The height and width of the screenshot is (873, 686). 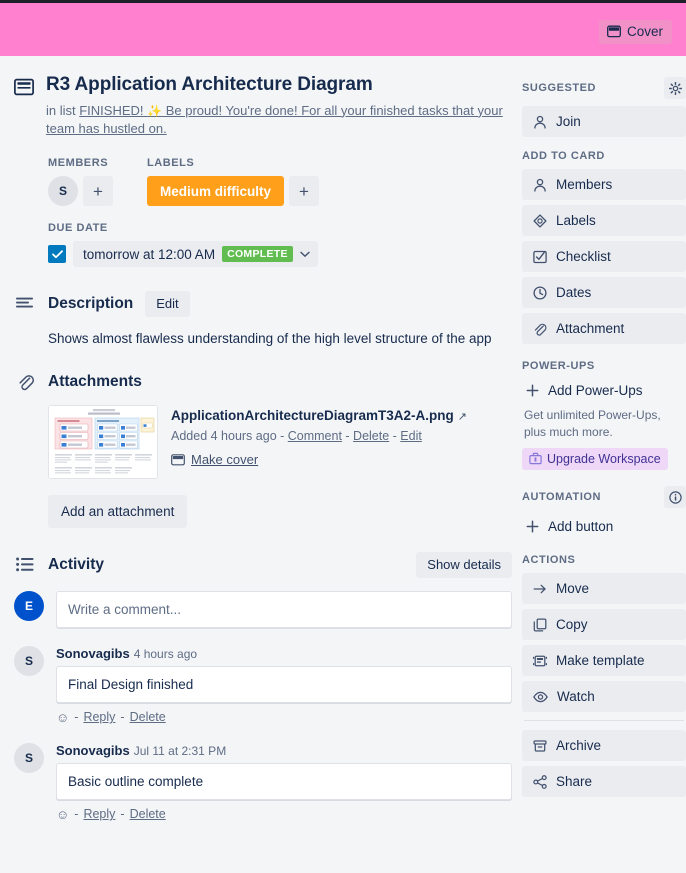 I want to click on cover-button: Cover, so click(x=635, y=32).